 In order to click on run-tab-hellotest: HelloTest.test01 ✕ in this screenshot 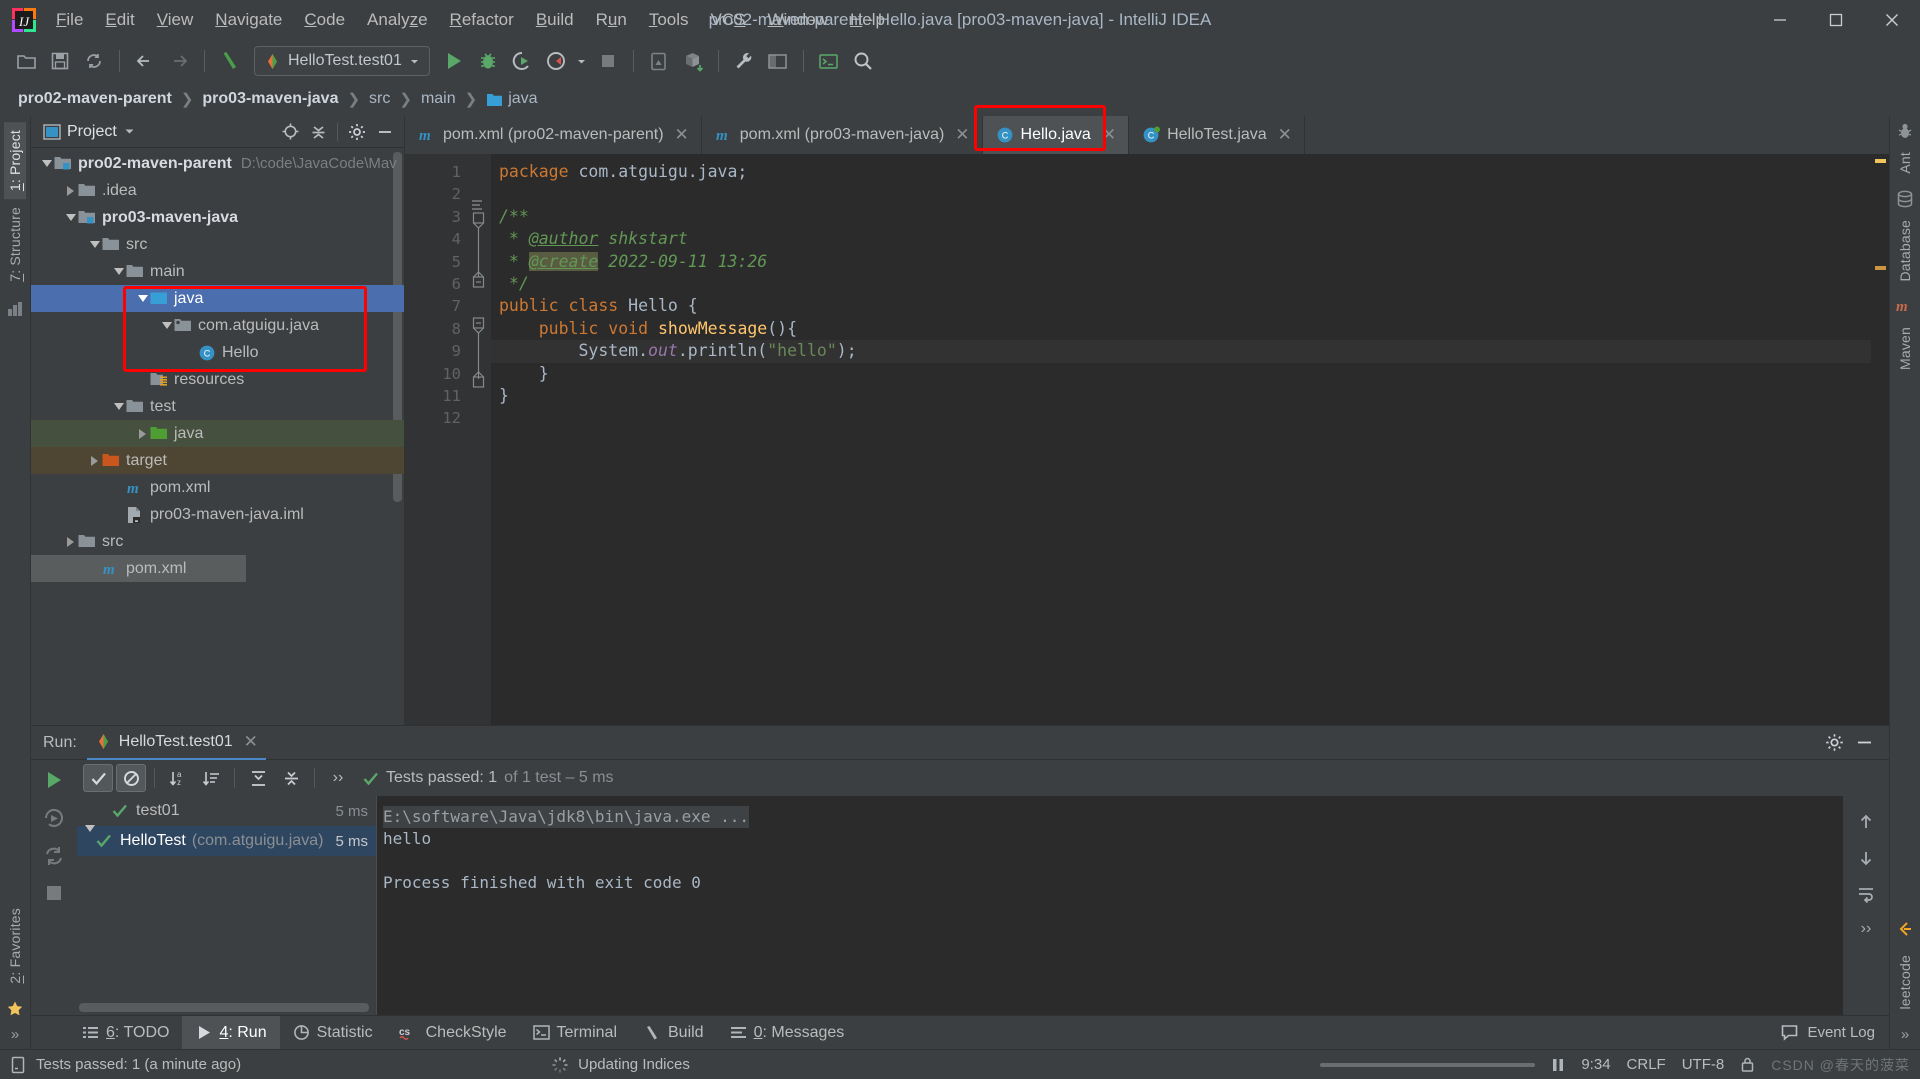, I will do `click(176, 743)`.